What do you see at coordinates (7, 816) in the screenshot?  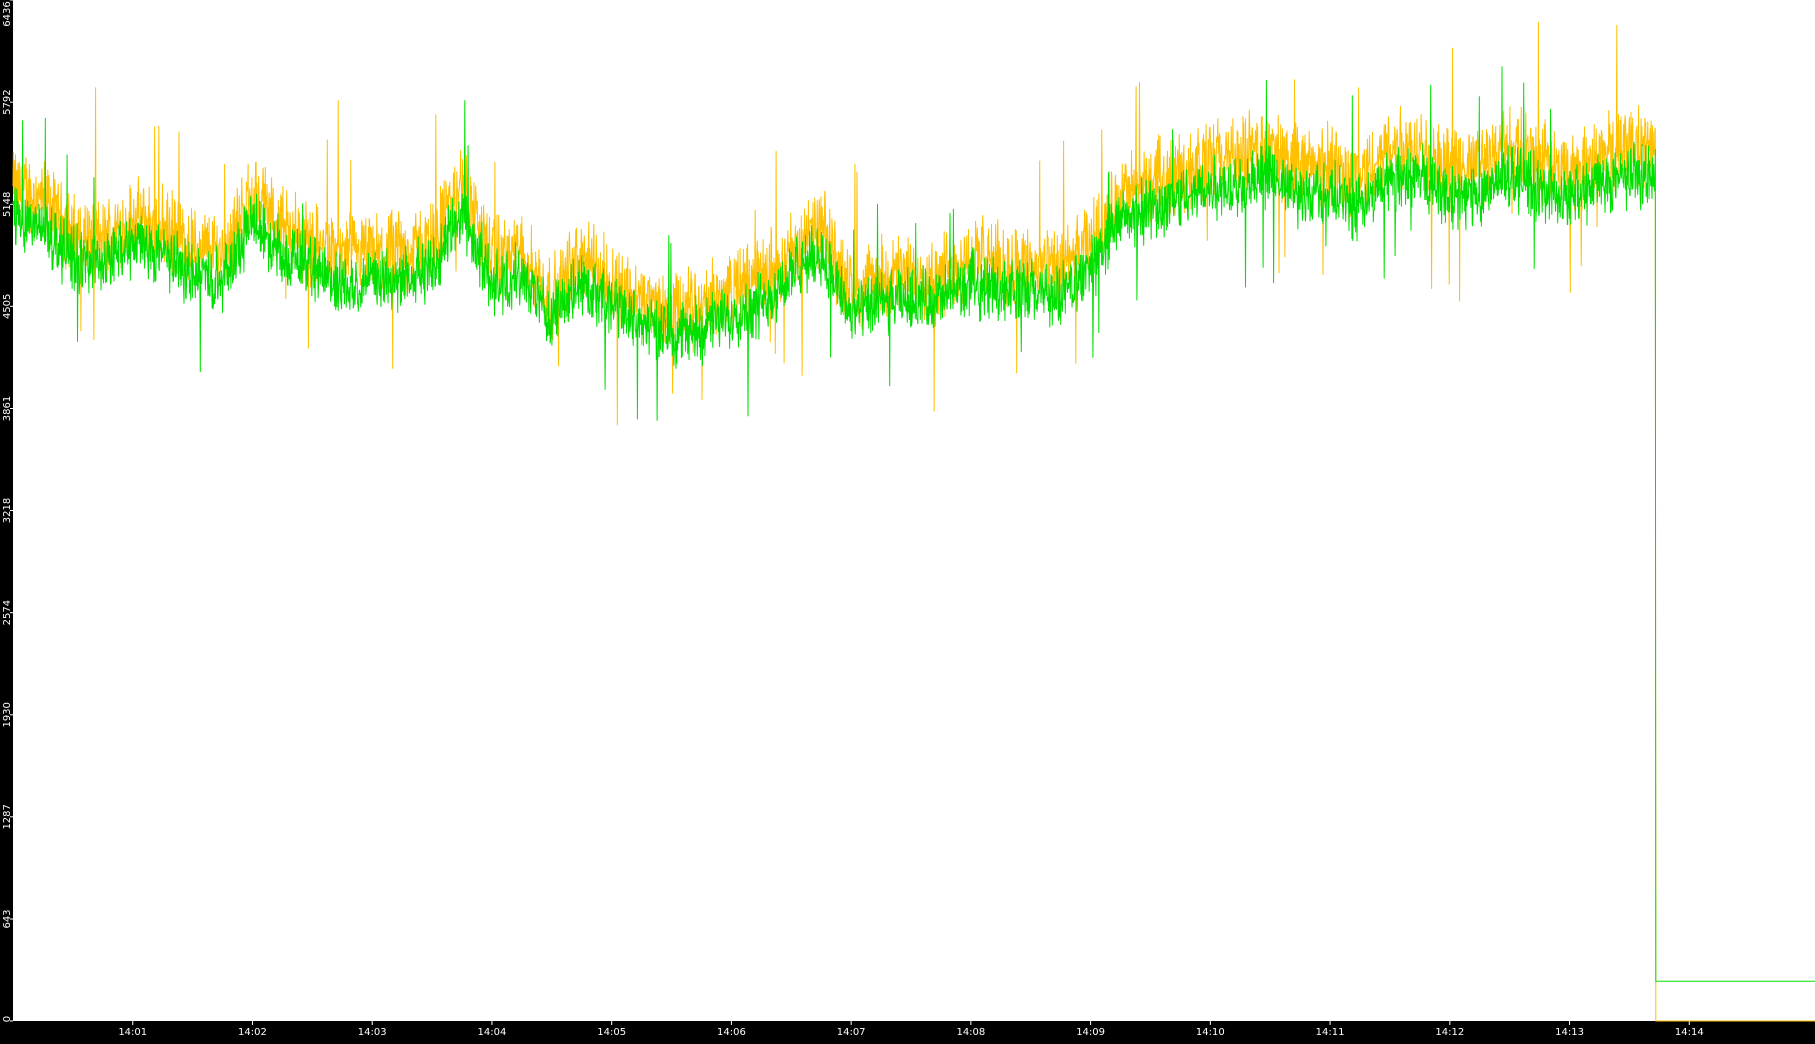 I see `y-tick-label: 1287` at bounding box center [7, 816].